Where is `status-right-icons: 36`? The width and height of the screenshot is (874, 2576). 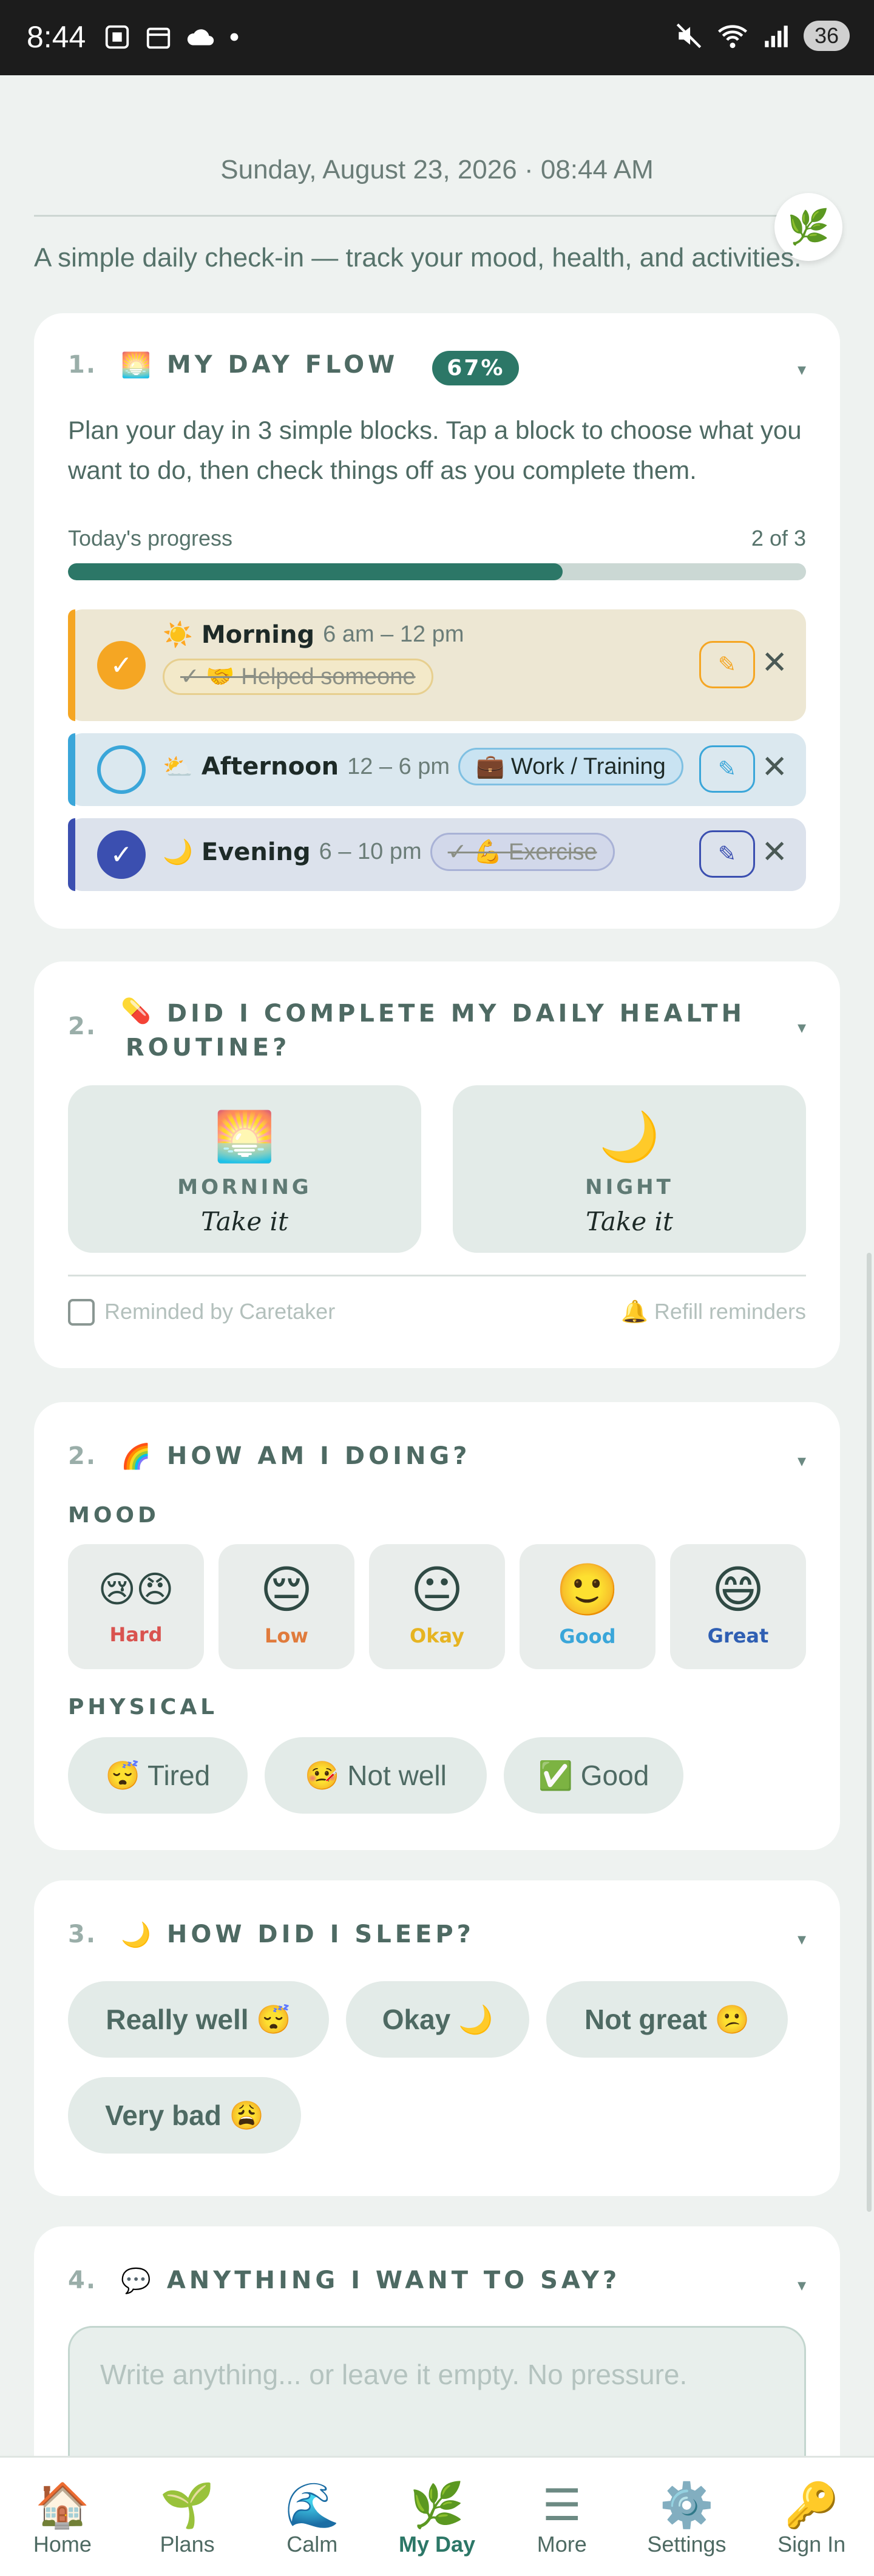
status-right-icons: 36 is located at coordinates (762, 36).